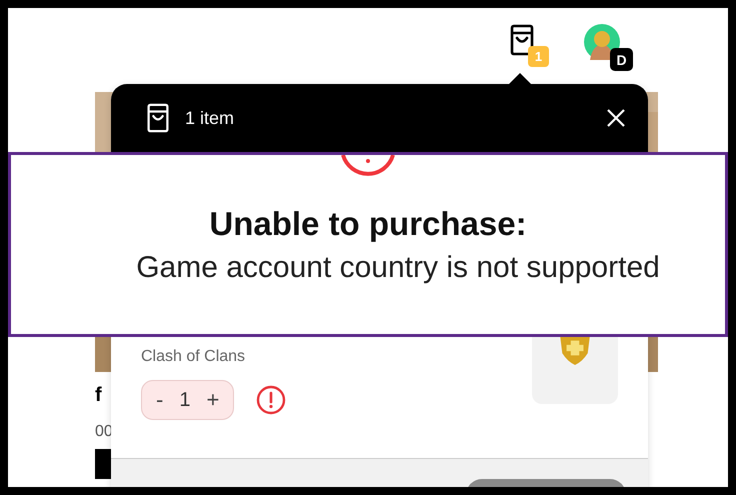  What do you see at coordinates (103, 464) in the screenshot?
I see `dark-panel` at bounding box center [103, 464].